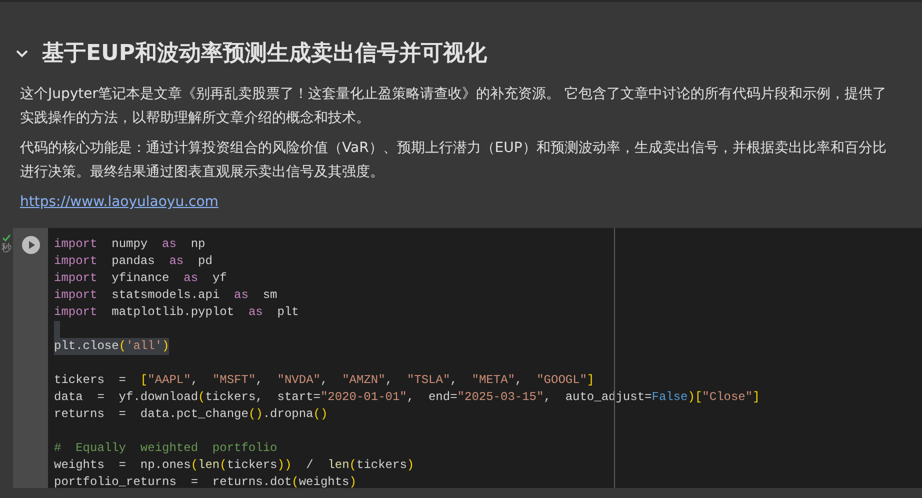 This screenshot has width=922, height=498. I want to click on code-line: data = yf.download(tickers, start="2020-01-01", end="2025-03-15", auto_adjust=False)["Close"], so click(407, 397).